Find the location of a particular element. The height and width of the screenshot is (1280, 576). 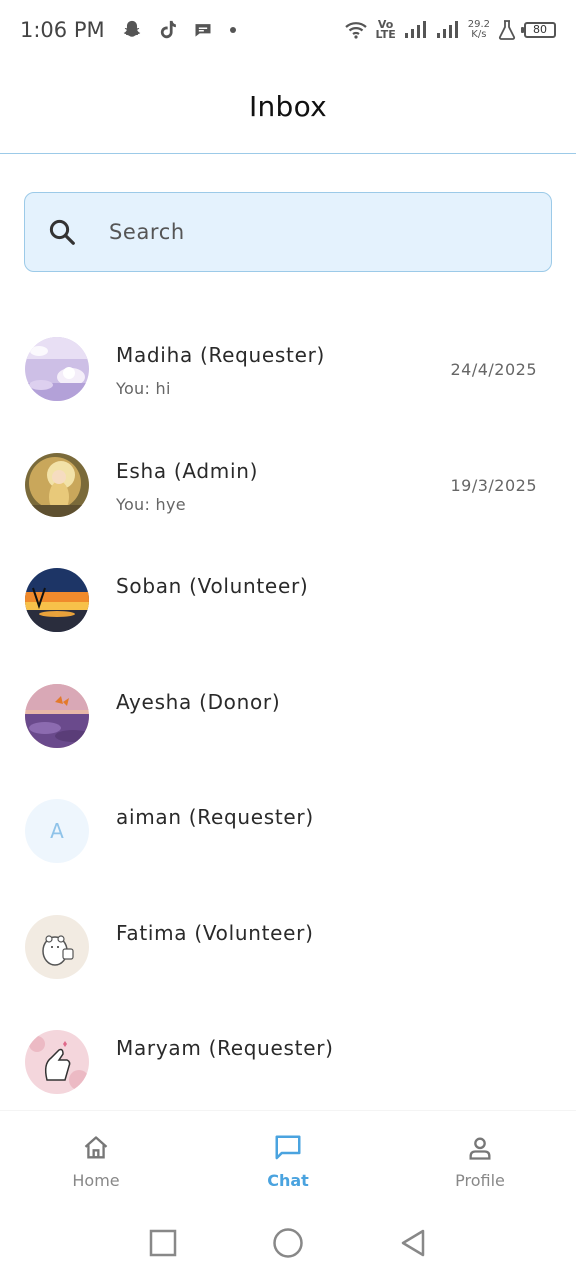

system-nav is located at coordinates (288, 1243).